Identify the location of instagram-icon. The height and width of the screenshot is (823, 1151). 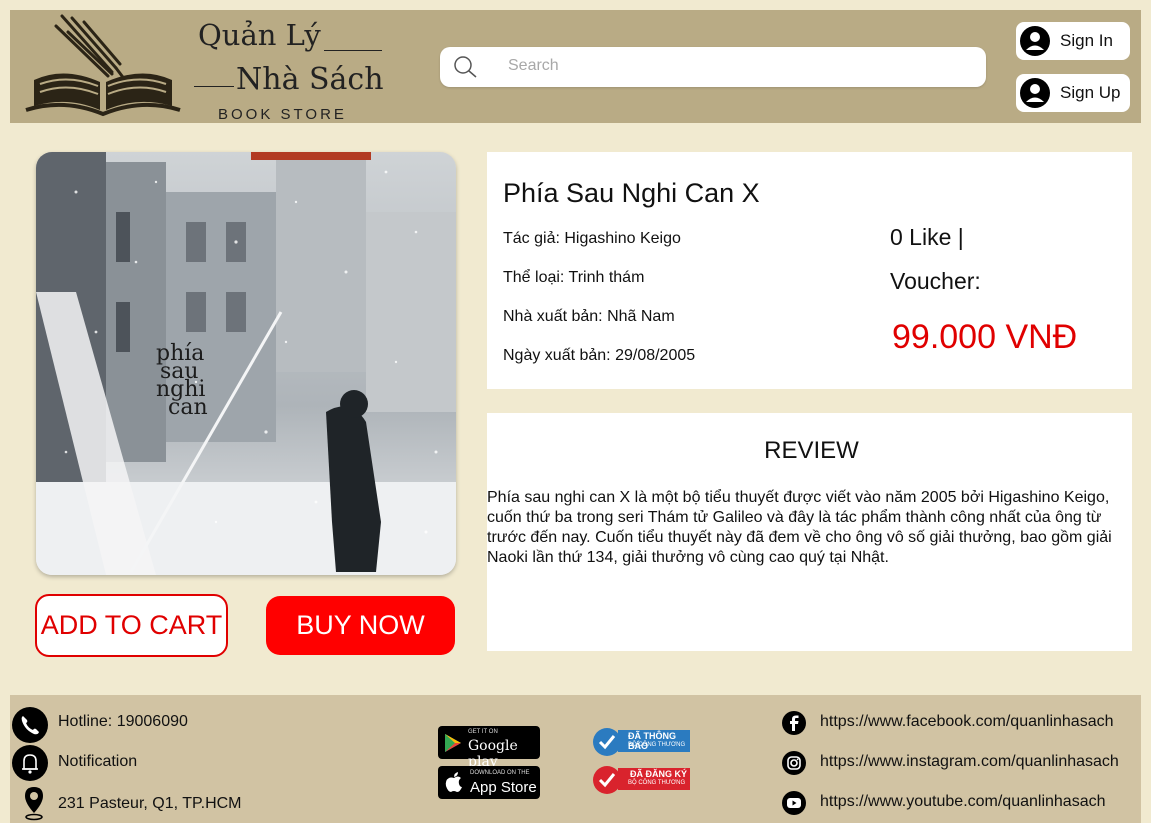
(794, 763).